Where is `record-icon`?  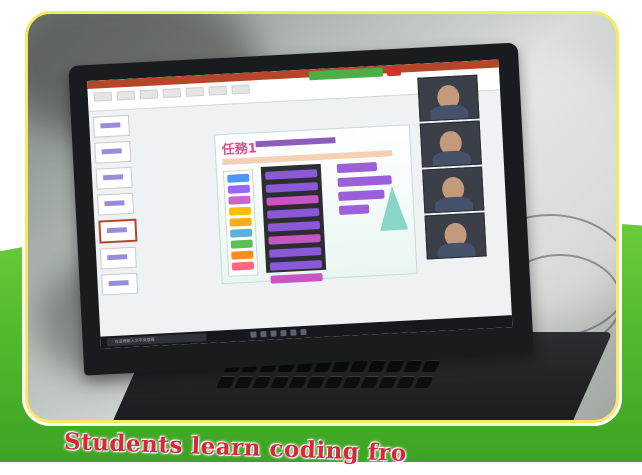 record-icon is located at coordinates (394, 71).